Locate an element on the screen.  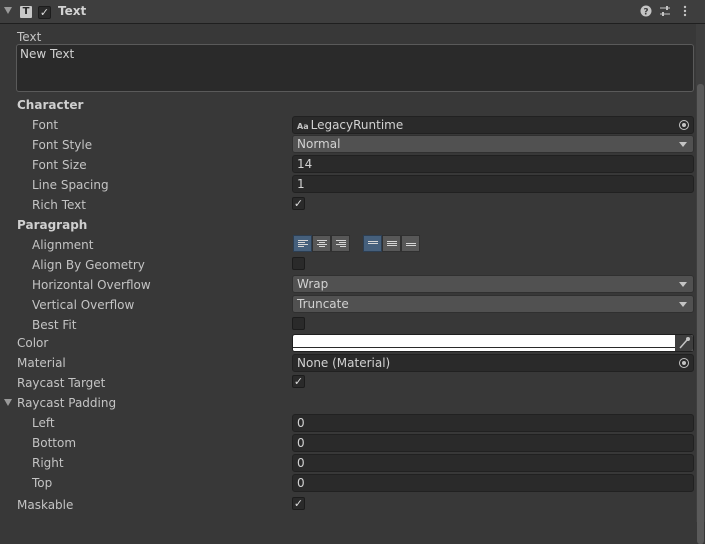
font-style-label: Font Style is located at coordinates (62, 145).